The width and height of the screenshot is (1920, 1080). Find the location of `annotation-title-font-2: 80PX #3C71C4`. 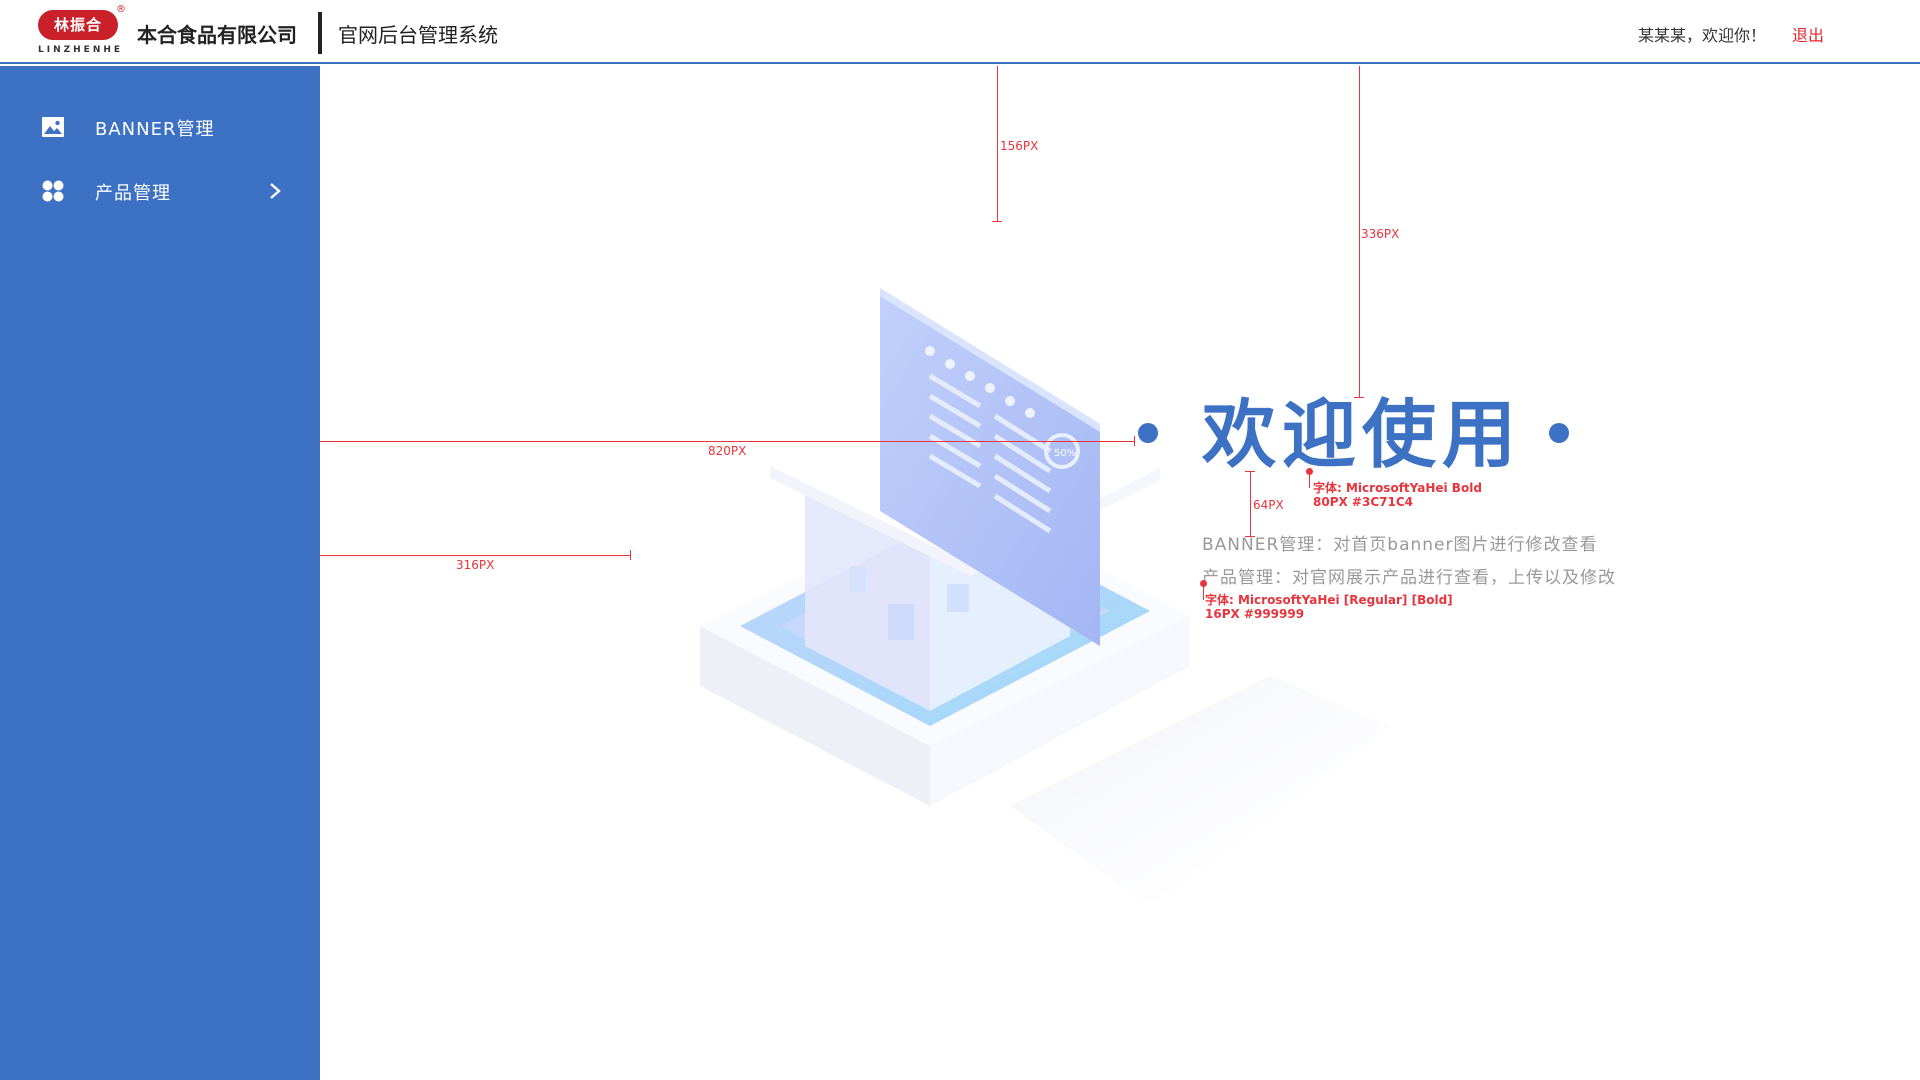

annotation-title-font-2: 80PX #3C71C4 is located at coordinates (1363, 502).